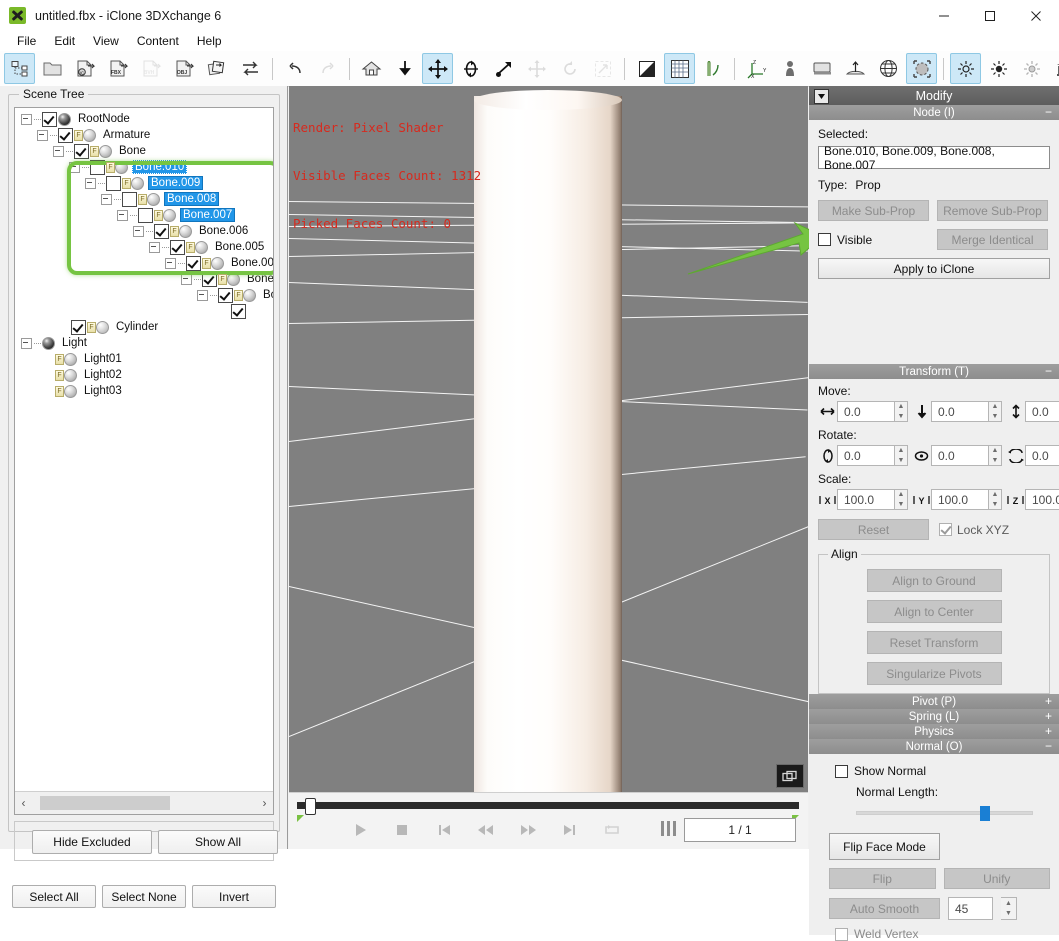 The height and width of the screenshot is (941, 1059). Describe the element at coordinates (1048, 371) in the screenshot. I see `section-transform-collapse-icon: −` at that location.